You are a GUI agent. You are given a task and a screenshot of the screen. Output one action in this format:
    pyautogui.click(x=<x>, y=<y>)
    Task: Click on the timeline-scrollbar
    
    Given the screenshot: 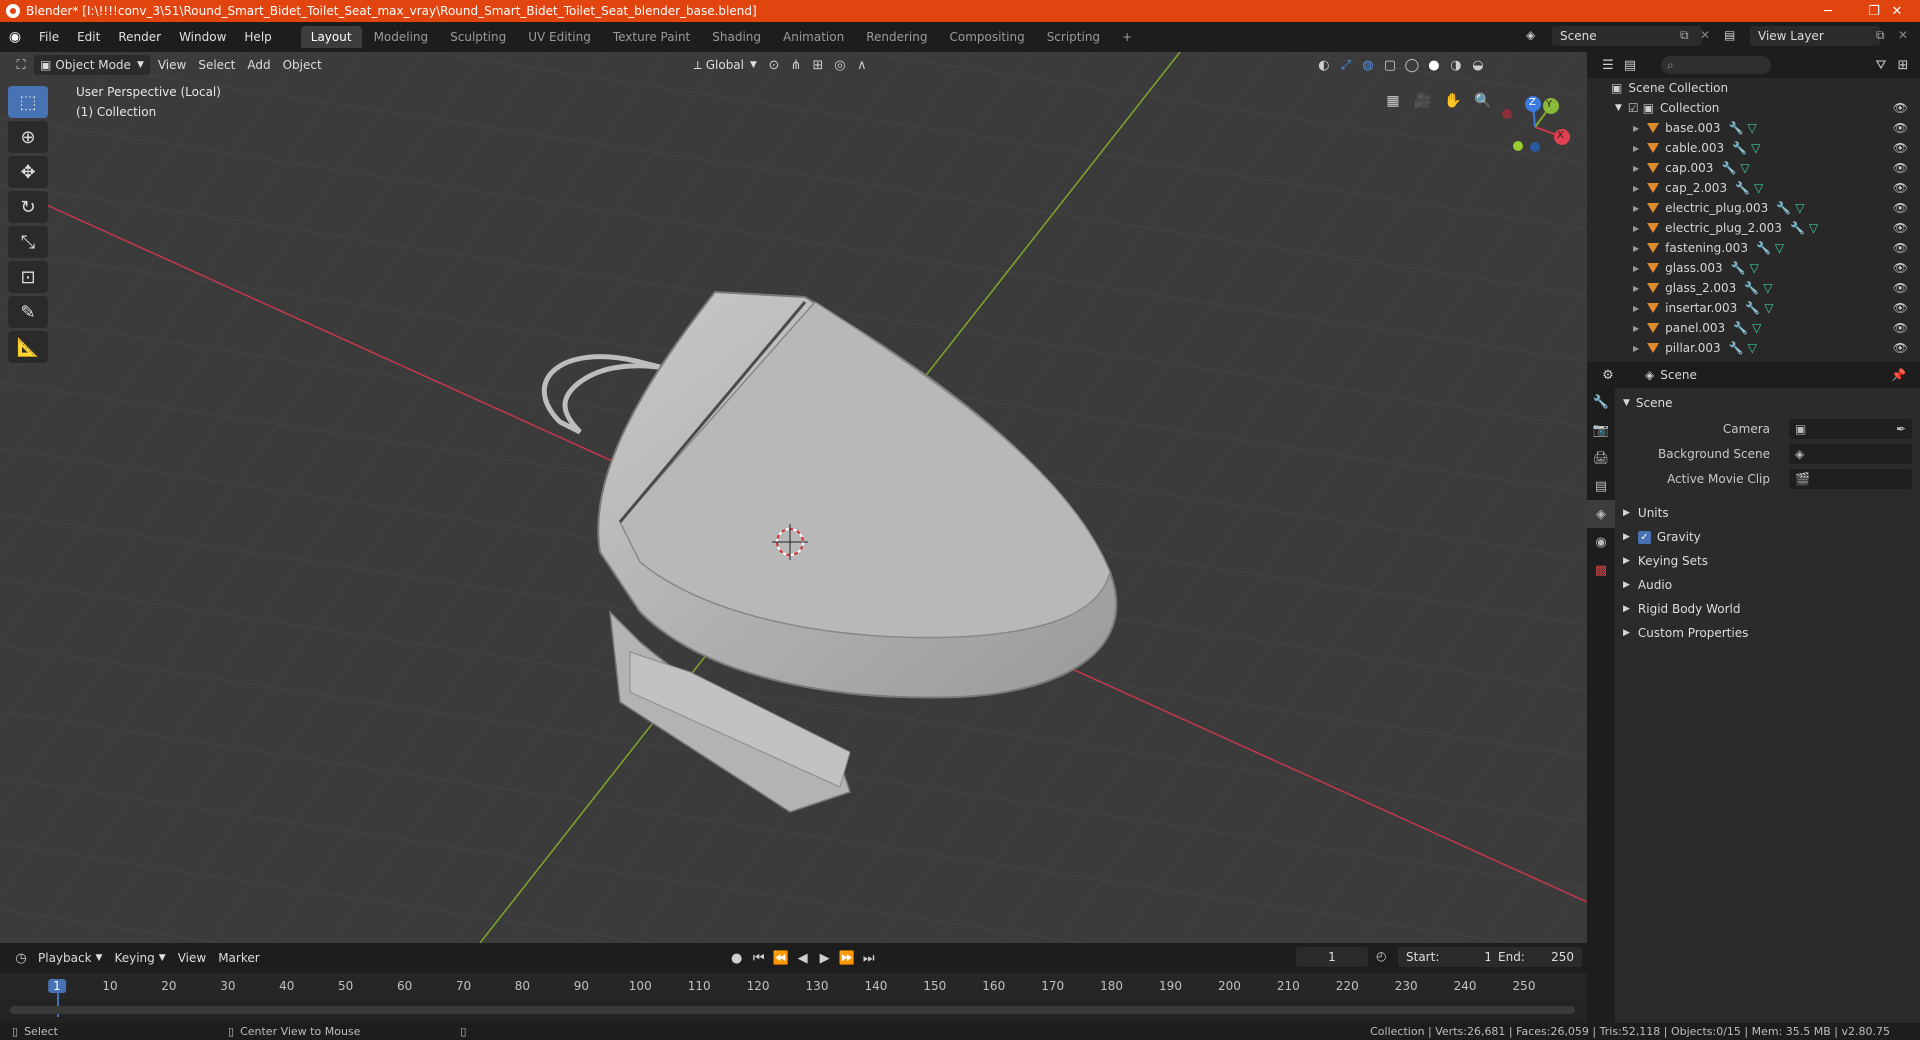 What is the action you would take?
    pyautogui.click(x=792, y=1010)
    